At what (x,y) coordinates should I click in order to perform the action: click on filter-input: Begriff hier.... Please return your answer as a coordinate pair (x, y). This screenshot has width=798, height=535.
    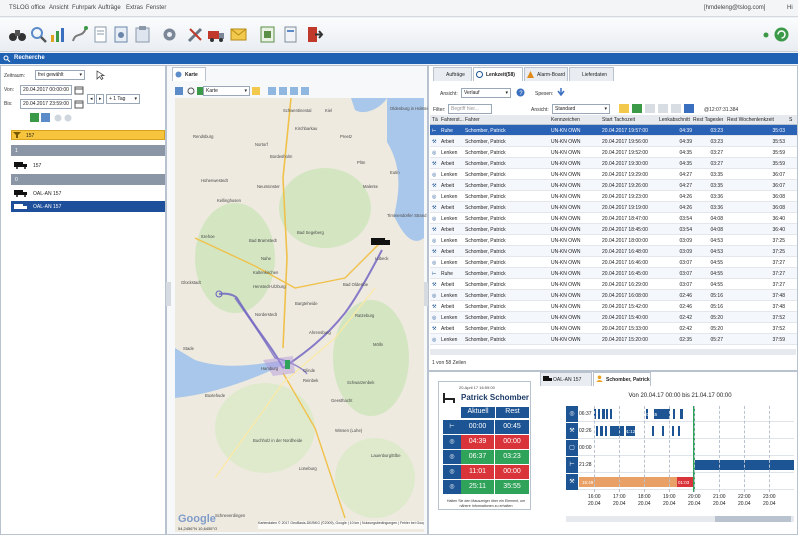
    Looking at the image, I should click on (470, 109).